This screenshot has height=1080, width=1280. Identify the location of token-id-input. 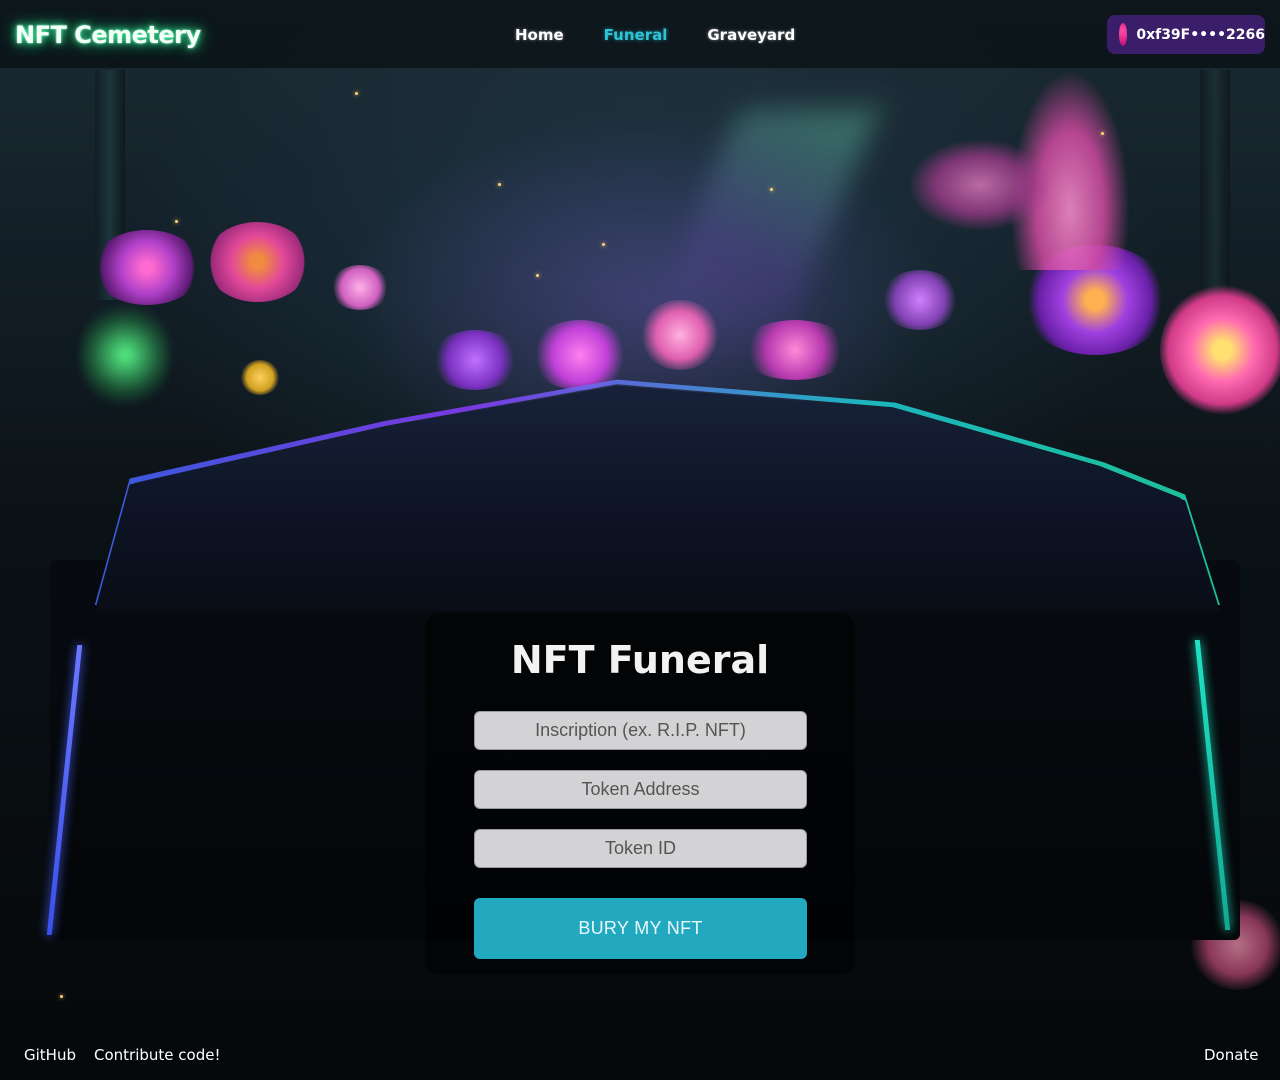
(640, 848).